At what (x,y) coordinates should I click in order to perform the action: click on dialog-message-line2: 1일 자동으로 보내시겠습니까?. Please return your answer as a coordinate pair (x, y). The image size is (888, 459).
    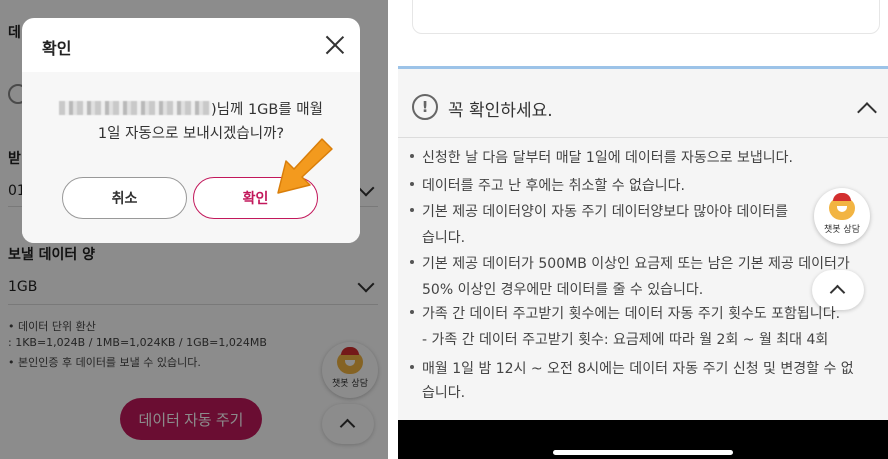
    Looking at the image, I should click on (191, 134).